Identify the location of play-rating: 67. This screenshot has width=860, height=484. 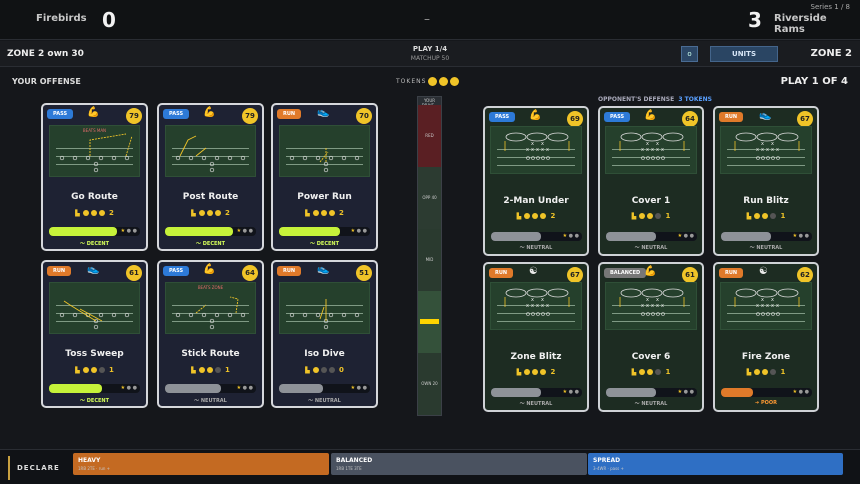
(575, 275).